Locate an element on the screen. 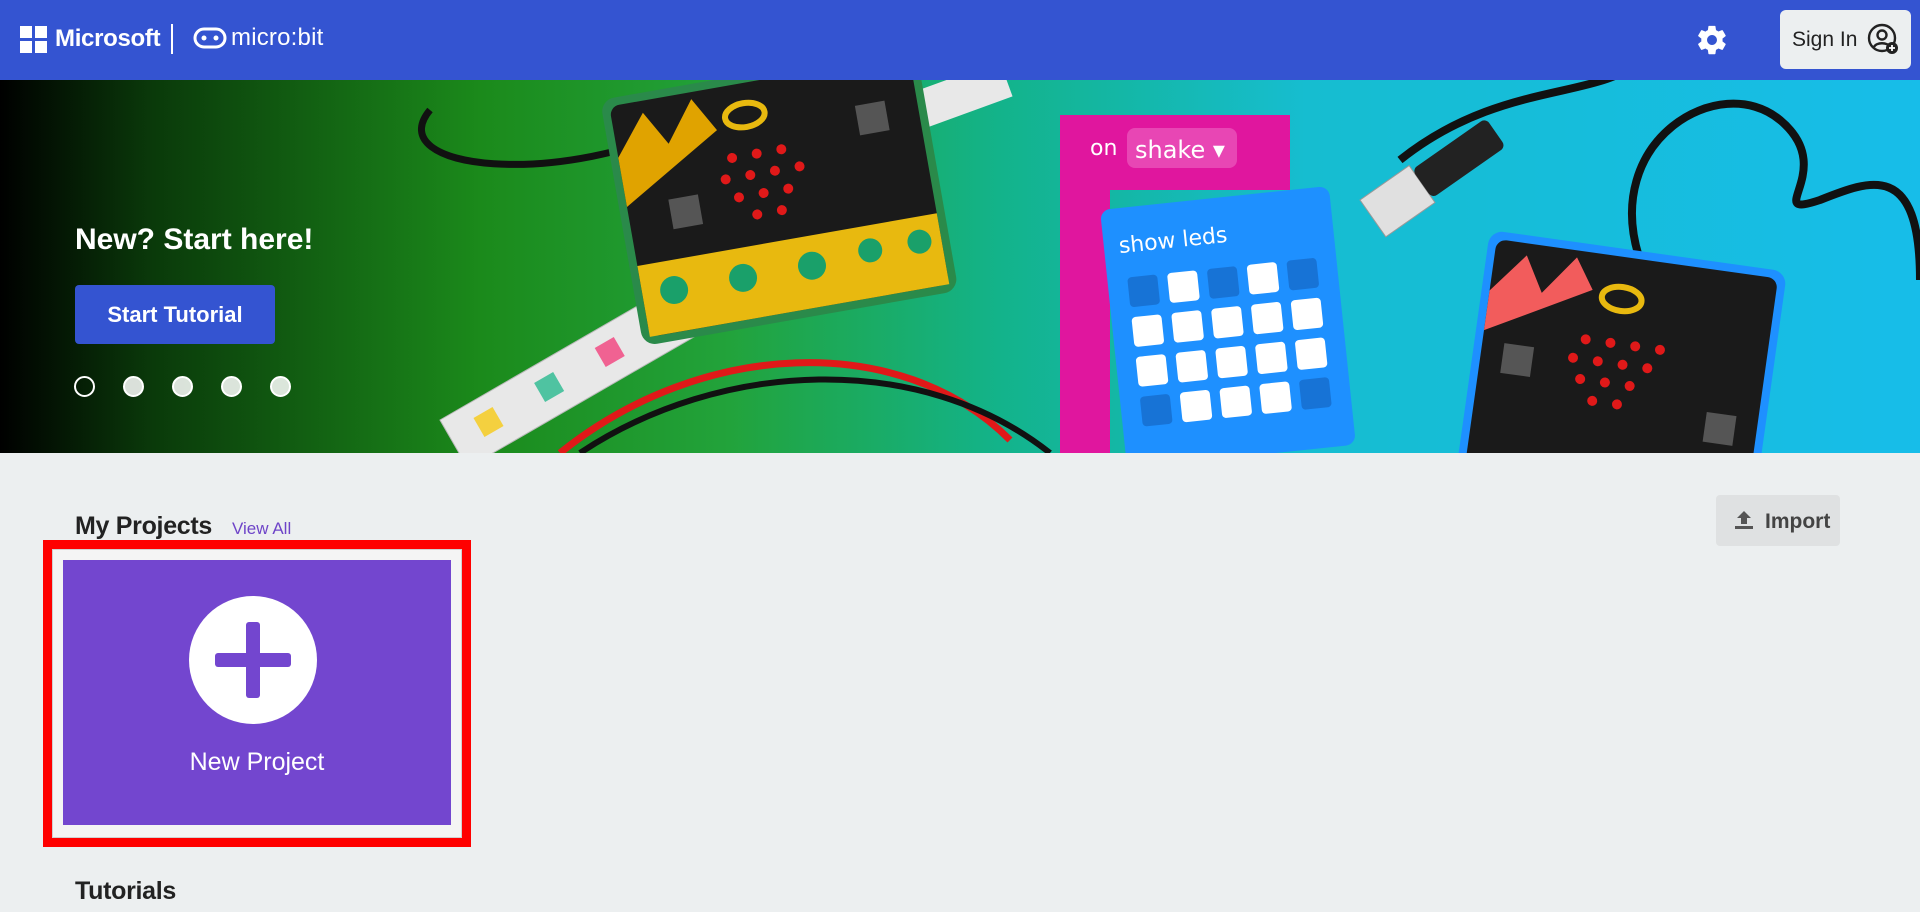 The width and height of the screenshot is (1920, 912). microsoft-label: Microsoft is located at coordinates (108, 38).